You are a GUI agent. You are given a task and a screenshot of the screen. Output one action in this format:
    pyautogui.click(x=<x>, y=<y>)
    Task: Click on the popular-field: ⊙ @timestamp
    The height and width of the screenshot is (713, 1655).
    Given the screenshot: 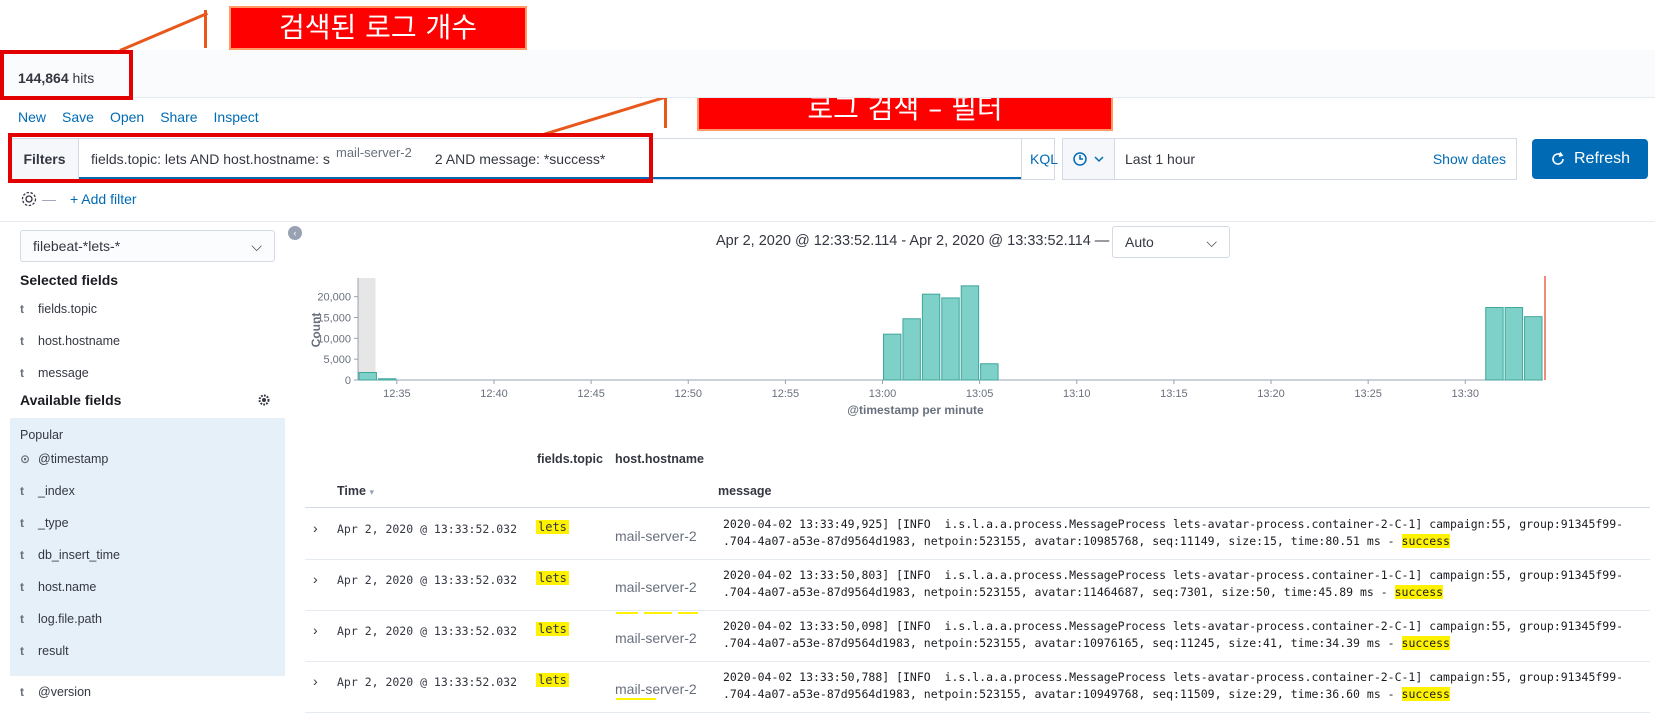 What is the action you would take?
    pyautogui.click(x=64, y=459)
    